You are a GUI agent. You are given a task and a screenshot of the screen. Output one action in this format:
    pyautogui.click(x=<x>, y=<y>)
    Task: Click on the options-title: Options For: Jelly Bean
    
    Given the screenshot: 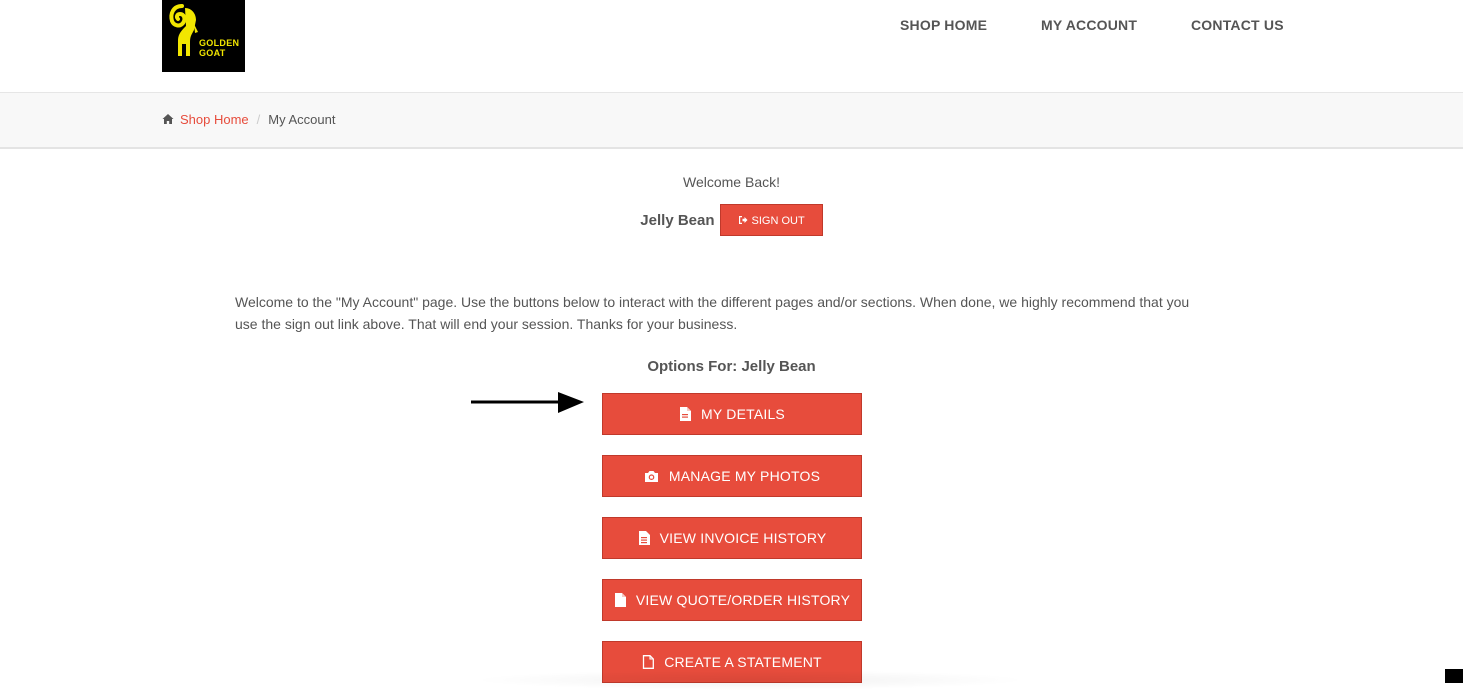 What is the action you would take?
    pyautogui.click(x=731, y=366)
    